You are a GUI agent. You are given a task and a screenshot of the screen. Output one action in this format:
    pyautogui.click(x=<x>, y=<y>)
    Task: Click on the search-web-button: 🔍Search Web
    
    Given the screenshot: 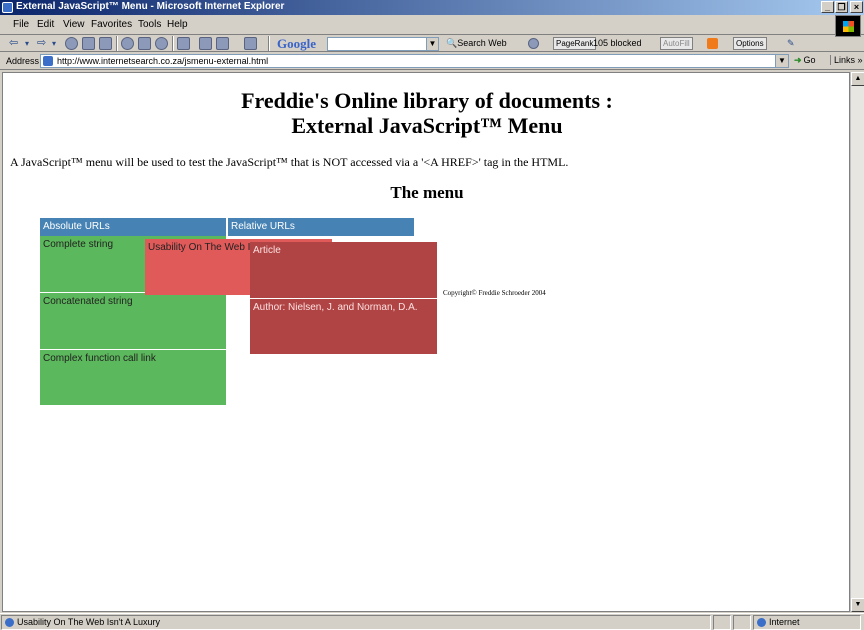 What is the action you would take?
    pyautogui.click(x=476, y=43)
    